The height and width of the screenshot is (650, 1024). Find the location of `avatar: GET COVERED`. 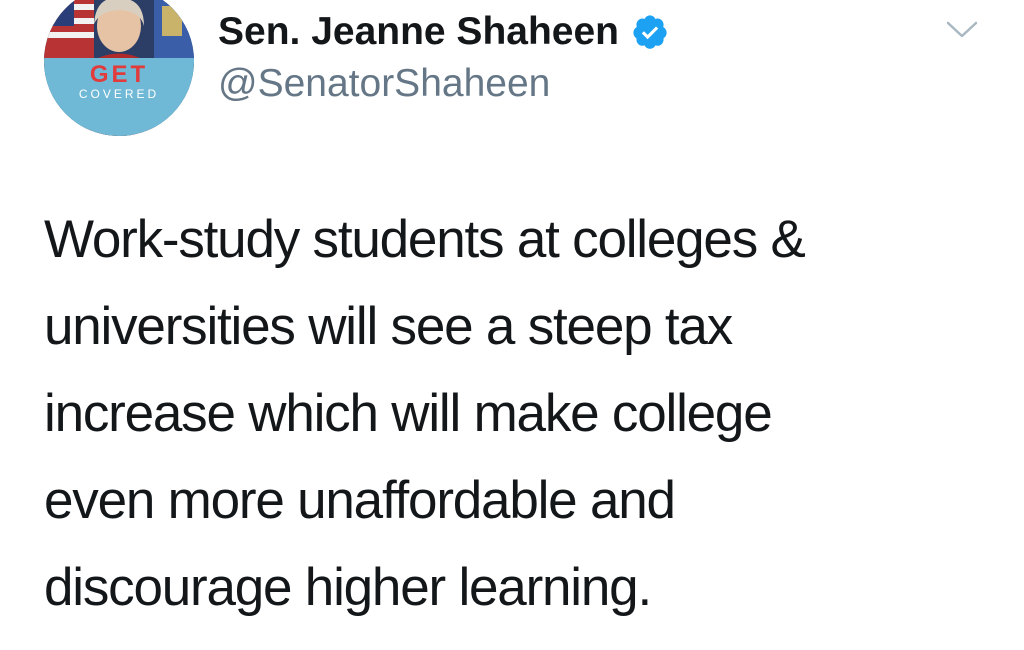

avatar: GET COVERED is located at coordinates (119, 68).